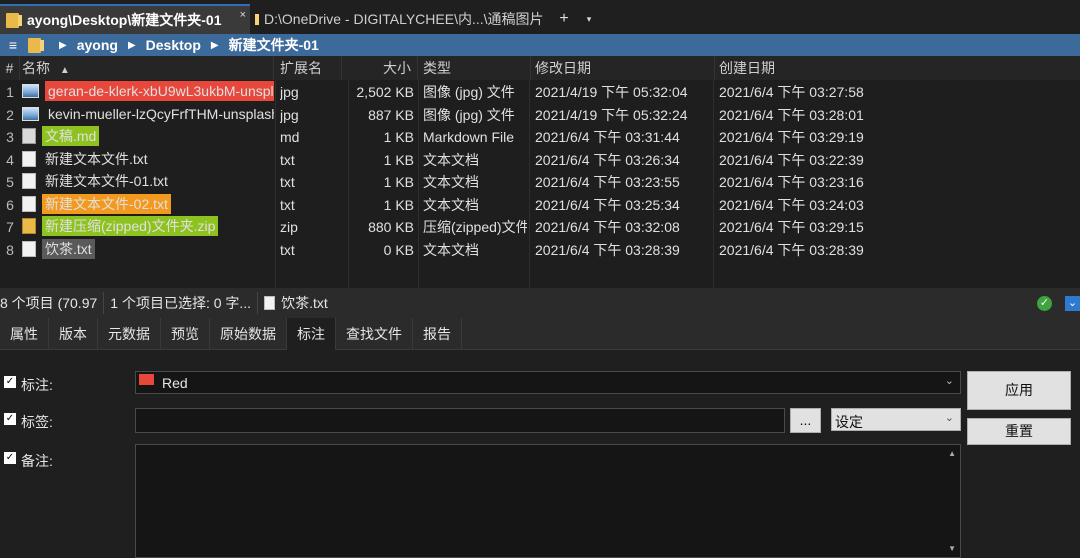 This screenshot has width=1080, height=558. What do you see at coordinates (10, 204) in the screenshot?
I see `row-number: 6` at bounding box center [10, 204].